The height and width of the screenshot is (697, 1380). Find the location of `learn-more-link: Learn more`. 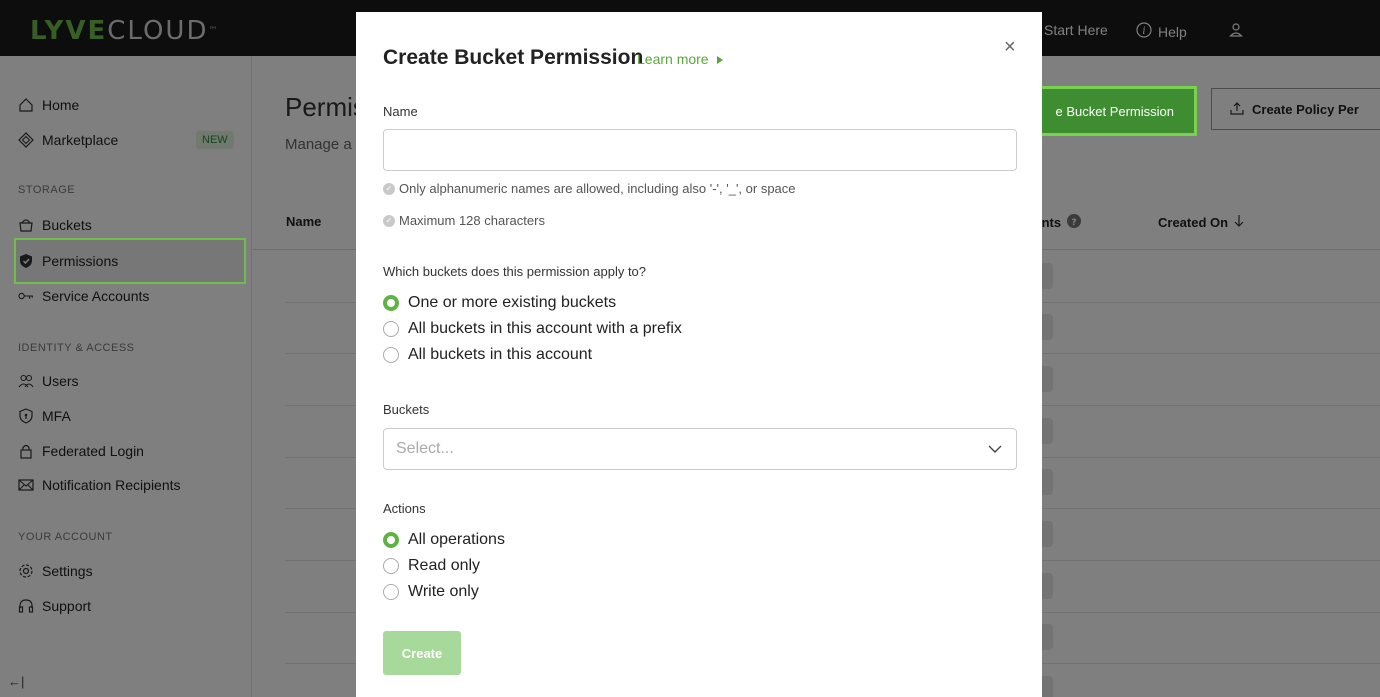

learn-more-link: Learn more is located at coordinates (680, 59).